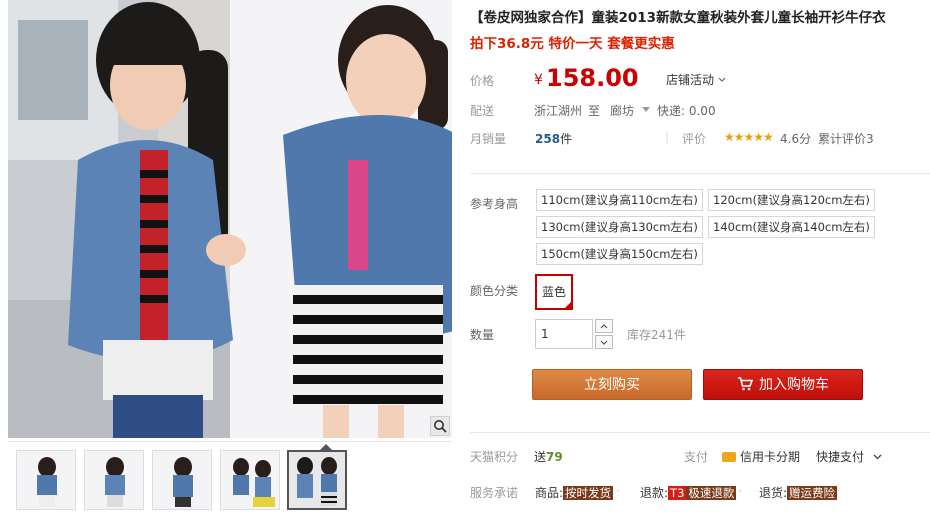 Image resolution: width=930 pixels, height=522 pixels. Describe the element at coordinates (745, 384) in the screenshot. I see `cart-icon` at that location.